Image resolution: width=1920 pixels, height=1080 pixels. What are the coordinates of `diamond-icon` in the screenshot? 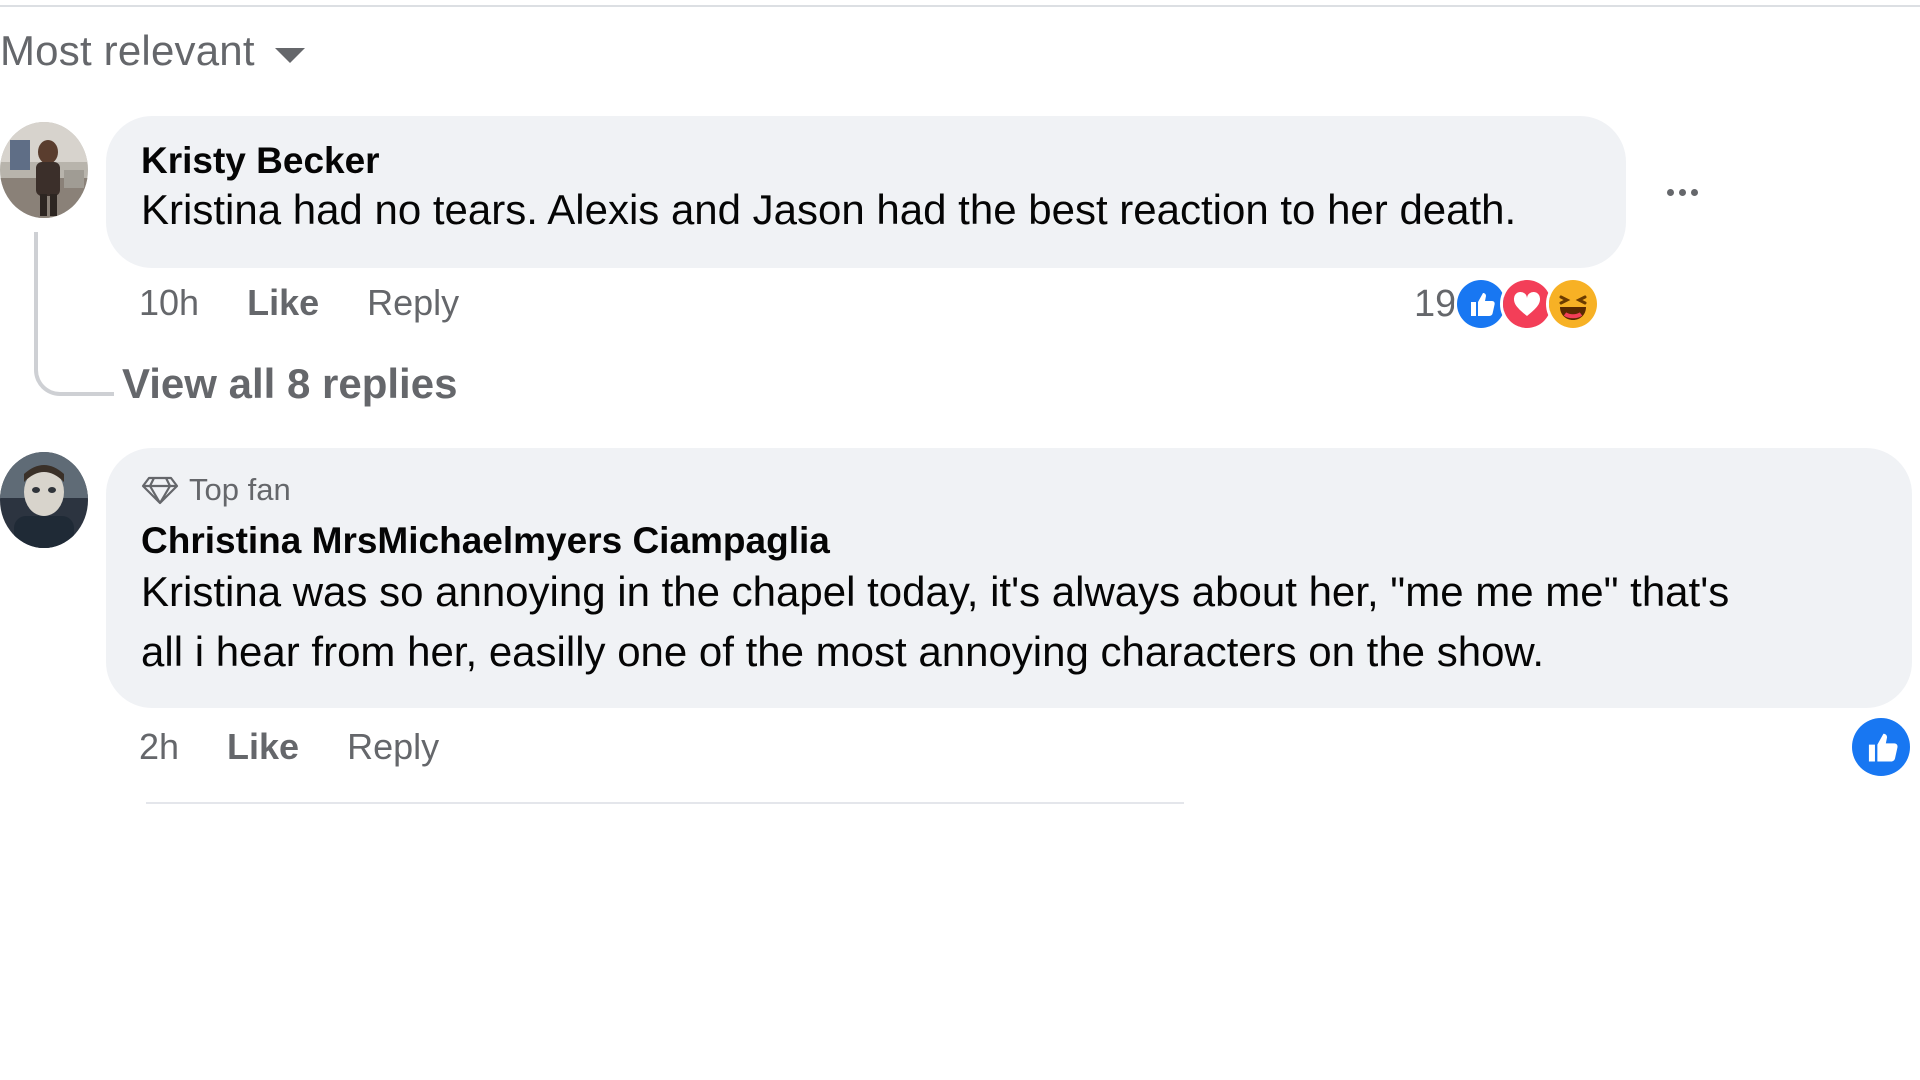 It's located at (160, 490).